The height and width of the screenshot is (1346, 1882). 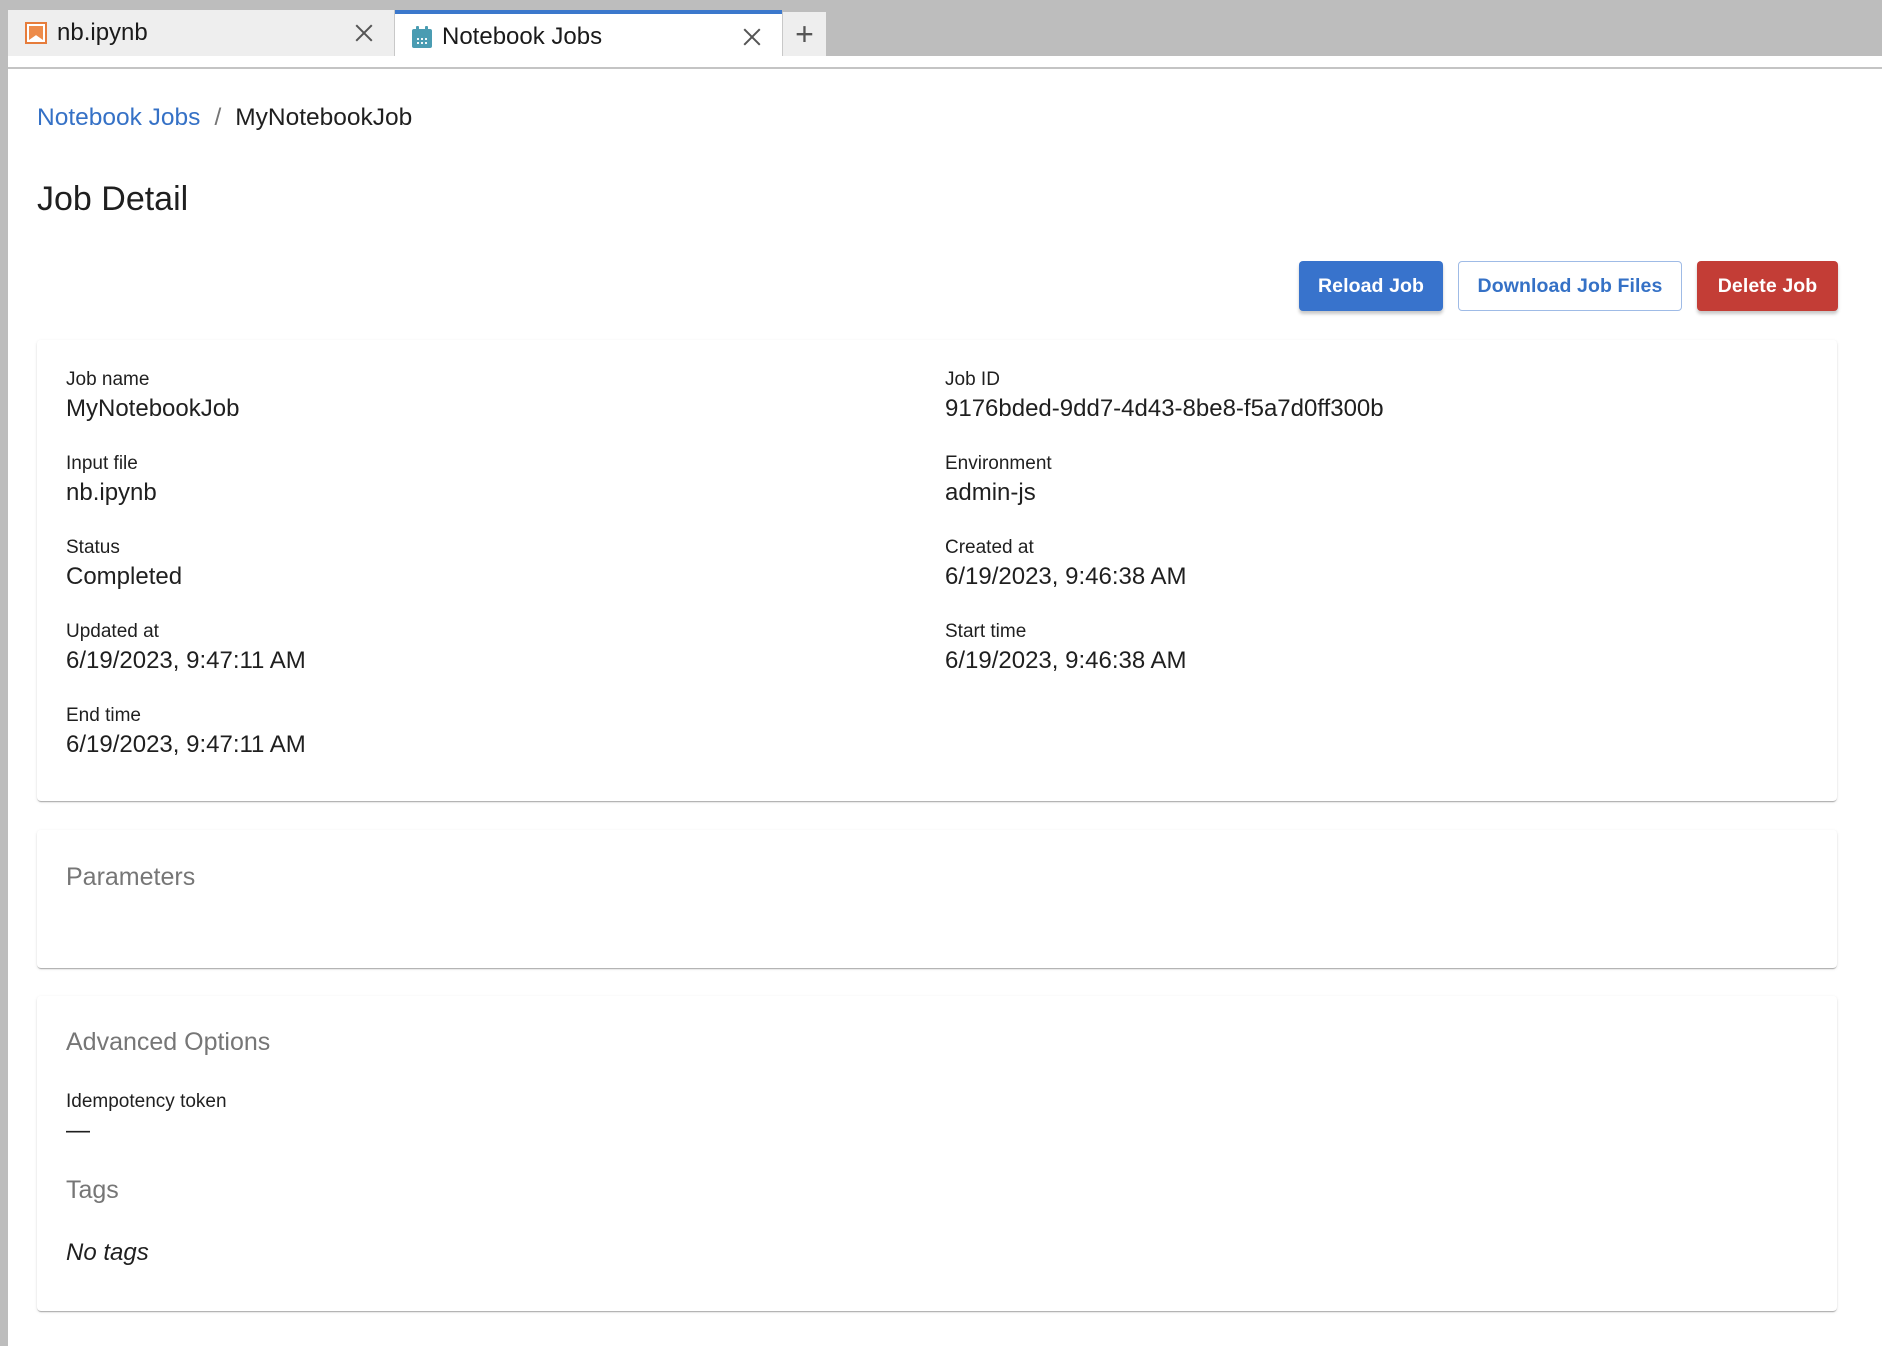 What do you see at coordinates (146, 1118) in the screenshot?
I see `field-idempotency-token: Idempotency token —` at bounding box center [146, 1118].